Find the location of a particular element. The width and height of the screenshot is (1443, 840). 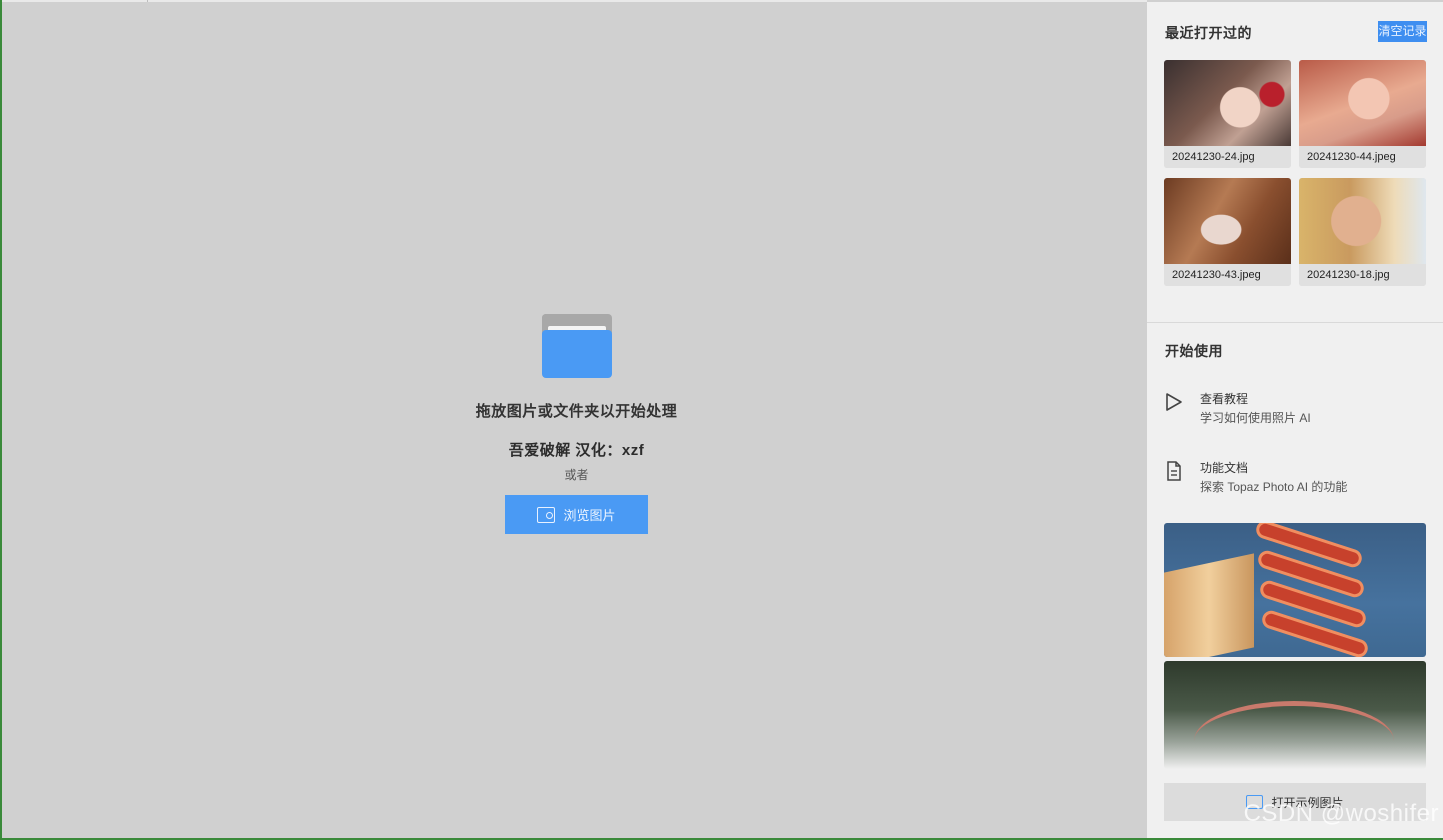

tutorial-subtitle: 学习如何使用照片 AI is located at coordinates (1255, 418).